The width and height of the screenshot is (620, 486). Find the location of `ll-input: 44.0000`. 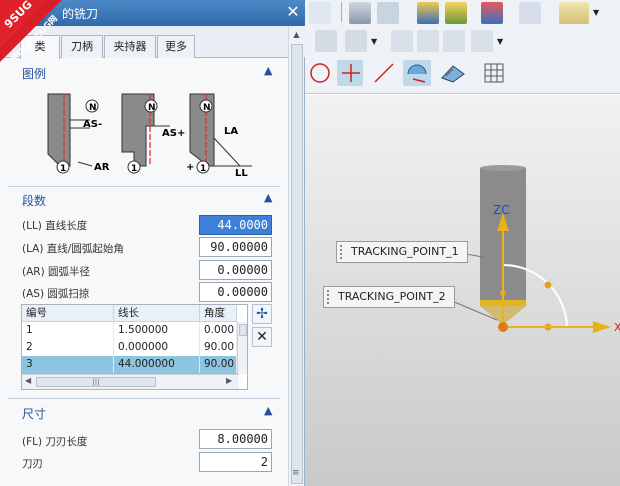

ll-input: 44.0000 is located at coordinates (235, 225).